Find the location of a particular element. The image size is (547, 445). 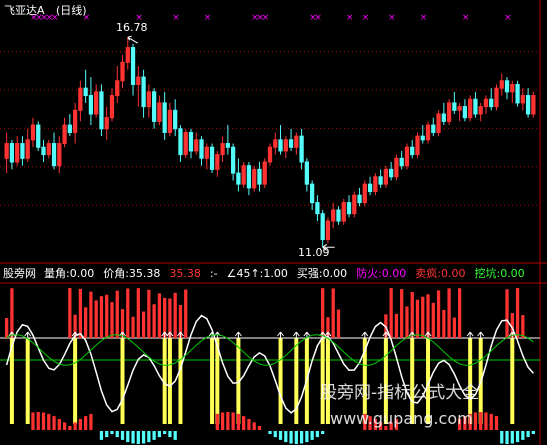

legend-item: 买强:0.00 is located at coordinates (322, 273).